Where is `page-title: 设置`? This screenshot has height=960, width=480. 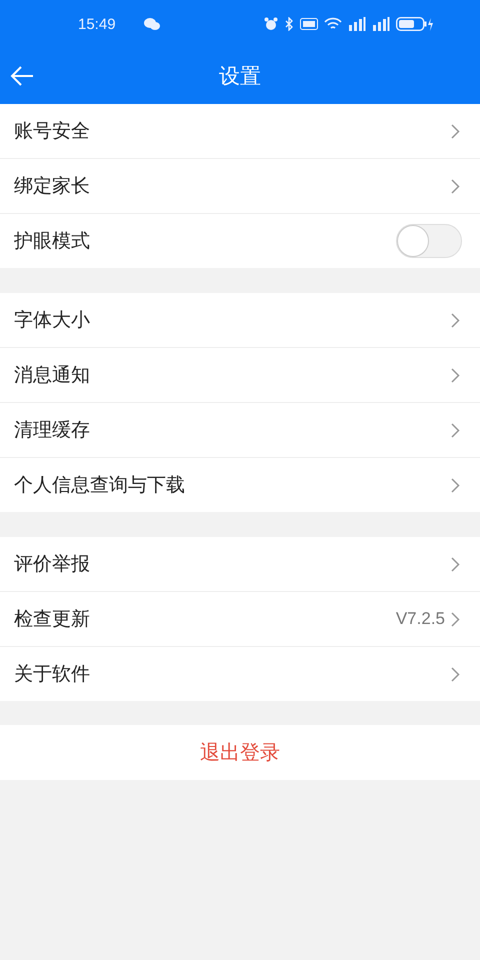 page-title: 设置 is located at coordinates (240, 76).